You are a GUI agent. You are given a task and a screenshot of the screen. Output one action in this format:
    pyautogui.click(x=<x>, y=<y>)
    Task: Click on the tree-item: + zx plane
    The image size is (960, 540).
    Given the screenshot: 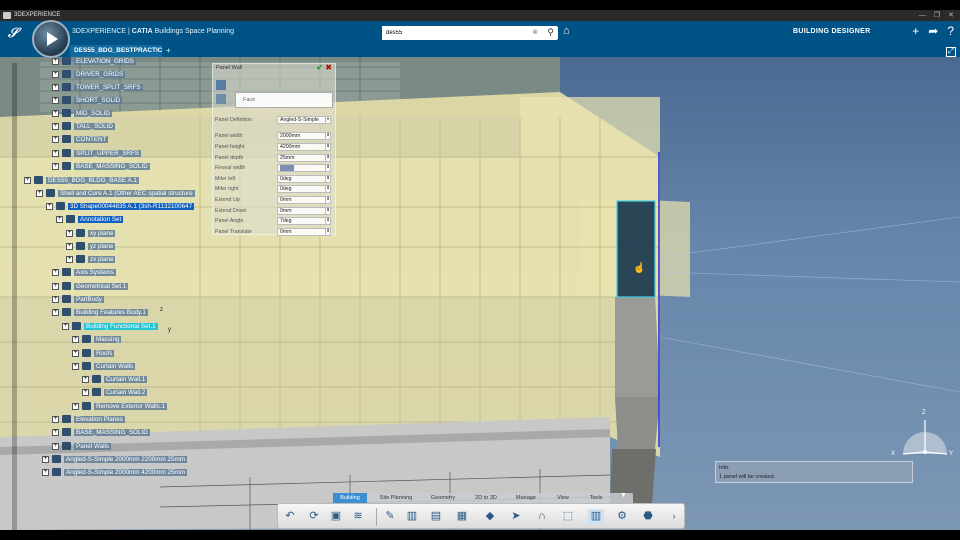 What is the action you would take?
    pyautogui.click(x=91, y=260)
    